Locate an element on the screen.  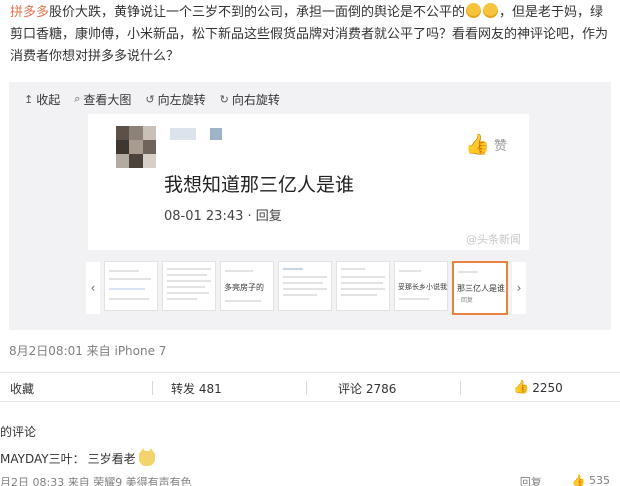
cat-emoji-icon is located at coordinates (146, 457).